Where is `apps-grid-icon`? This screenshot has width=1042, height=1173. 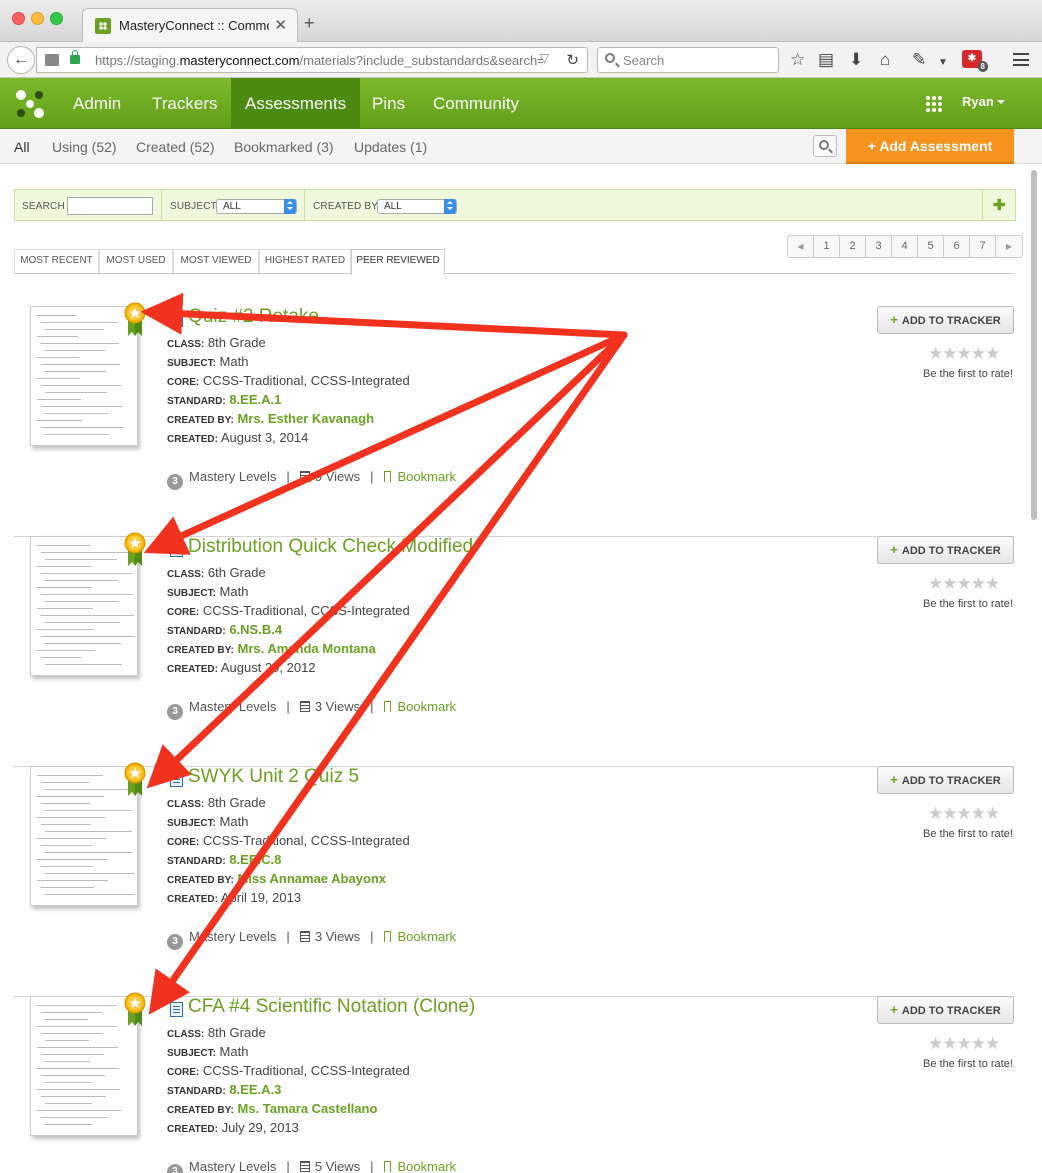 apps-grid-icon is located at coordinates (934, 104).